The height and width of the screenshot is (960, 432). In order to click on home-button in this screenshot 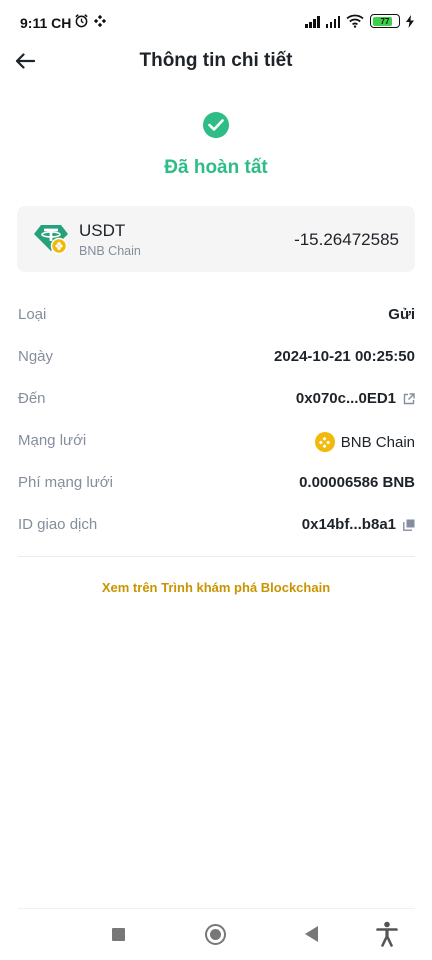, I will do `click(215, 934)`.